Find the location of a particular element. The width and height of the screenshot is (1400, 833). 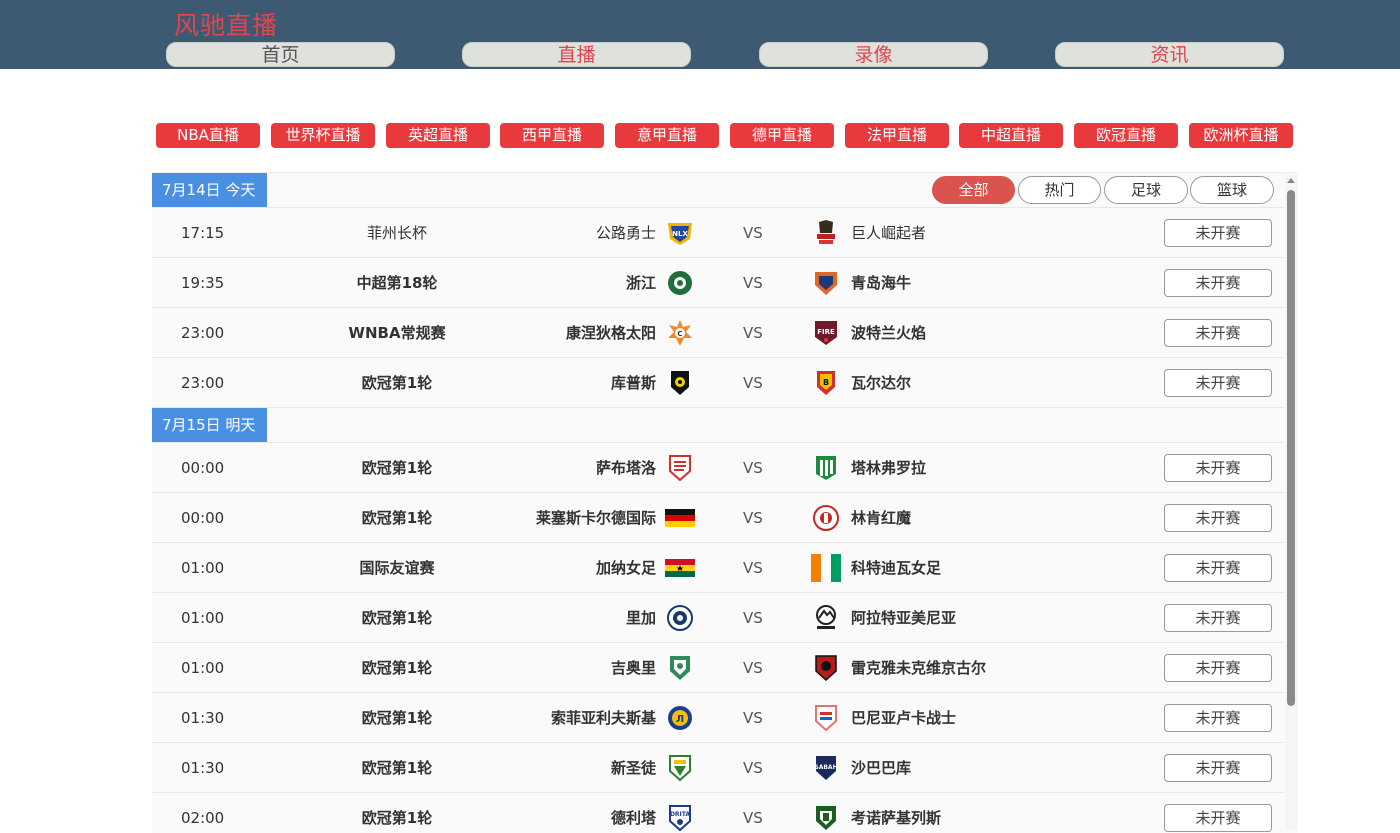

flora-tallinn-logo-icon is located at coordinates (826, 468).